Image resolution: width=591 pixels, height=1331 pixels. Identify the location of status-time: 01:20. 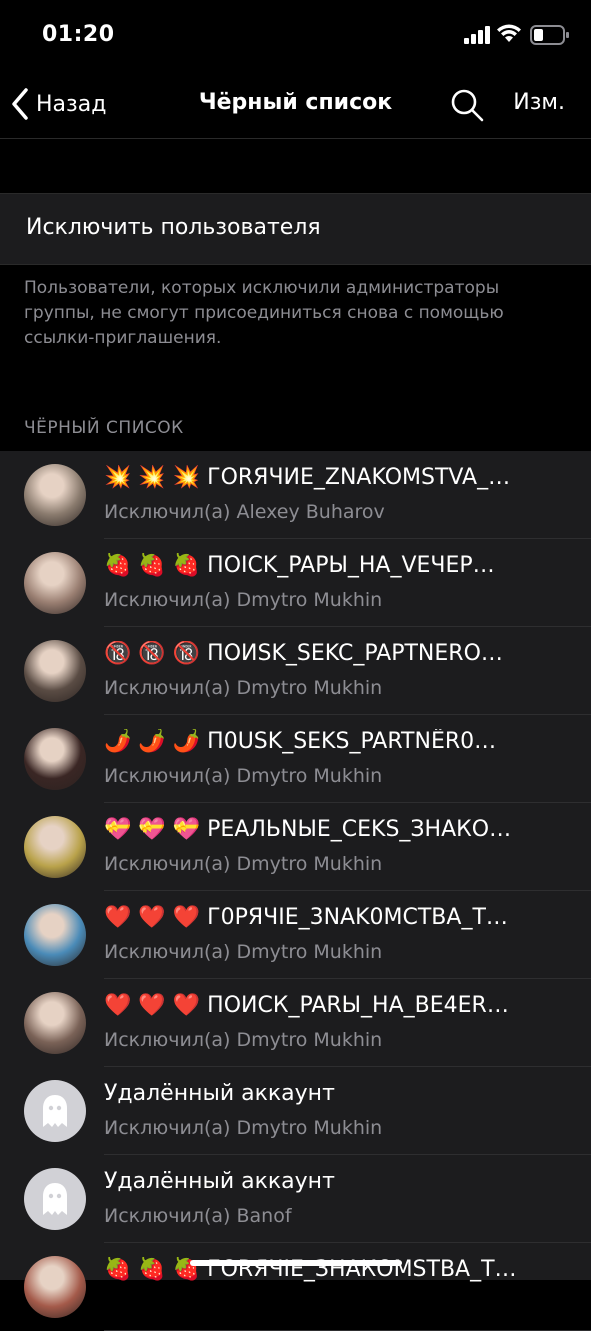
(78, 34).